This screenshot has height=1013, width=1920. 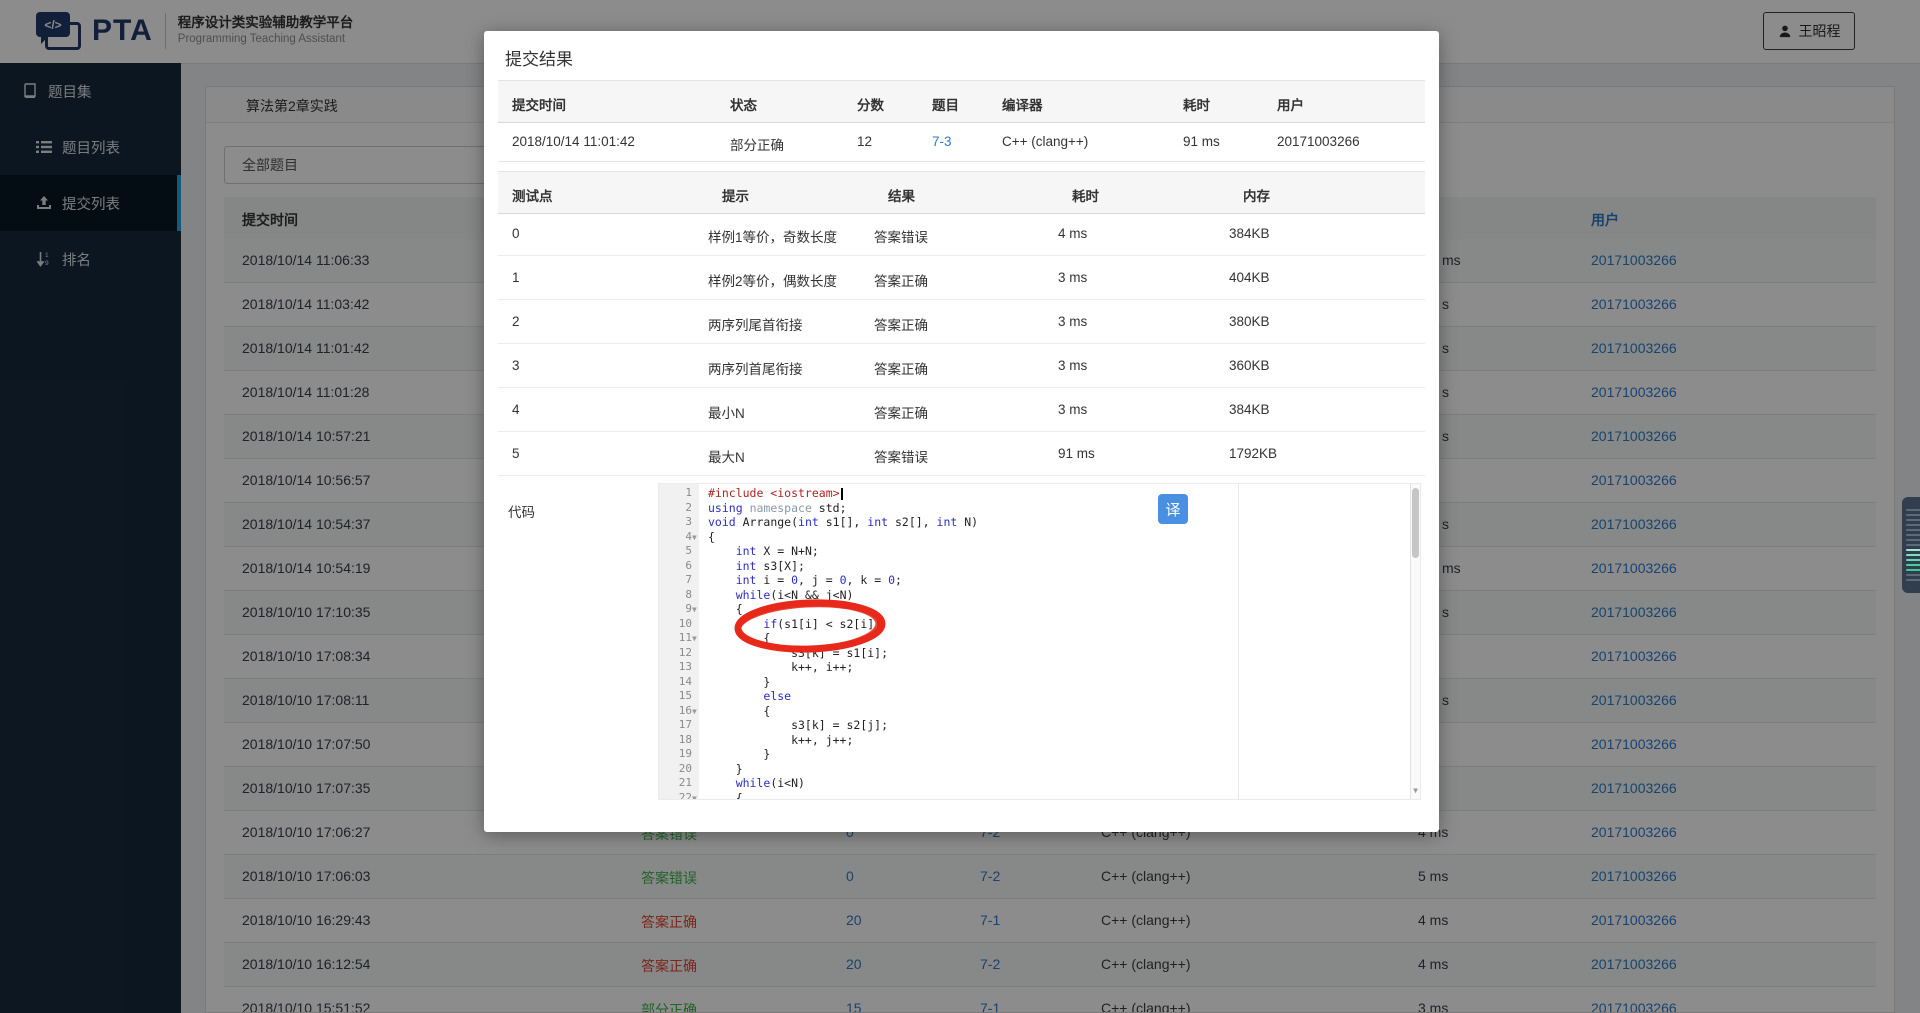 I want to click on line-number: 11, so click(x=685, y=637).